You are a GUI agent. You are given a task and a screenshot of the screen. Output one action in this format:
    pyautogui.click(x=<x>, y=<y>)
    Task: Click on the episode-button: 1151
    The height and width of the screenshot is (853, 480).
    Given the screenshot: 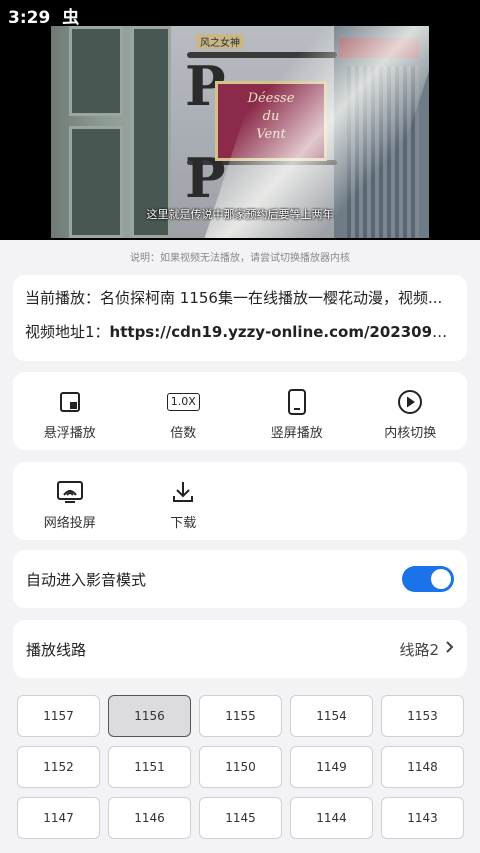 What is the action you would take?
    pyautogui.click(x=149, y=767)
    